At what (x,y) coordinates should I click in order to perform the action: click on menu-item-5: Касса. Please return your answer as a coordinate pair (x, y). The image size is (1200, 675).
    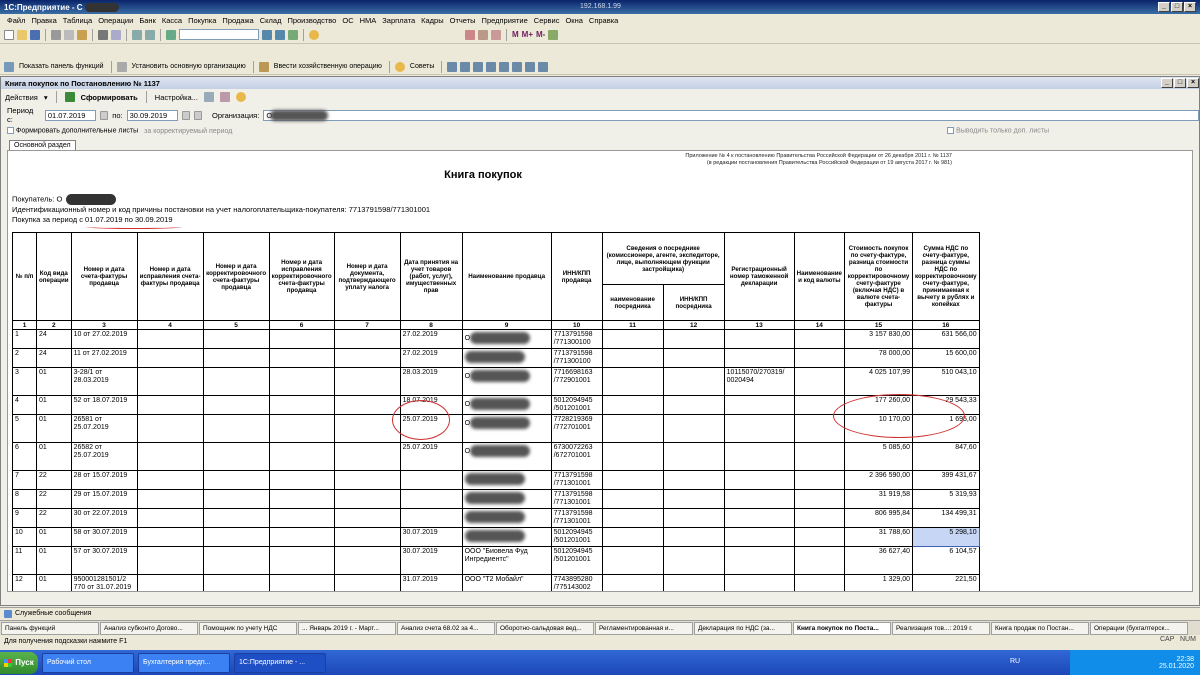
    Looking at the image, I should click on (172, 20).